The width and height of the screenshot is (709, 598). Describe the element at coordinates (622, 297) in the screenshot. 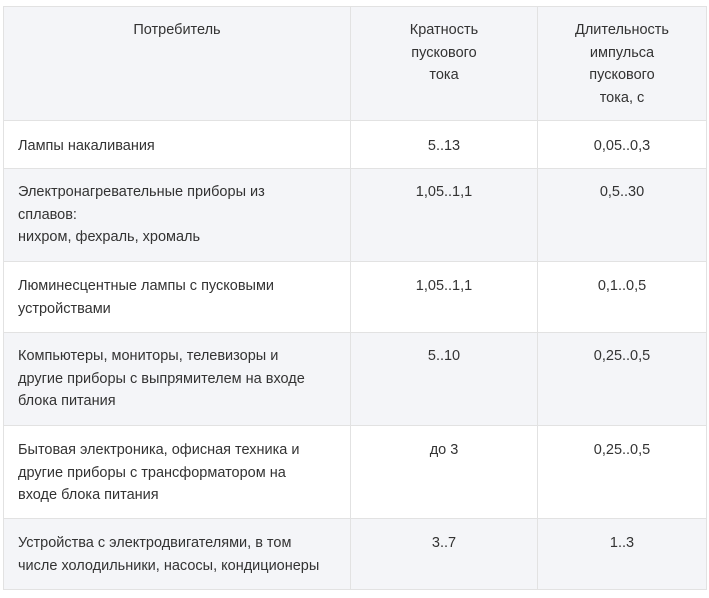

I see `duration-cell: 0,1..0,5` at that location.